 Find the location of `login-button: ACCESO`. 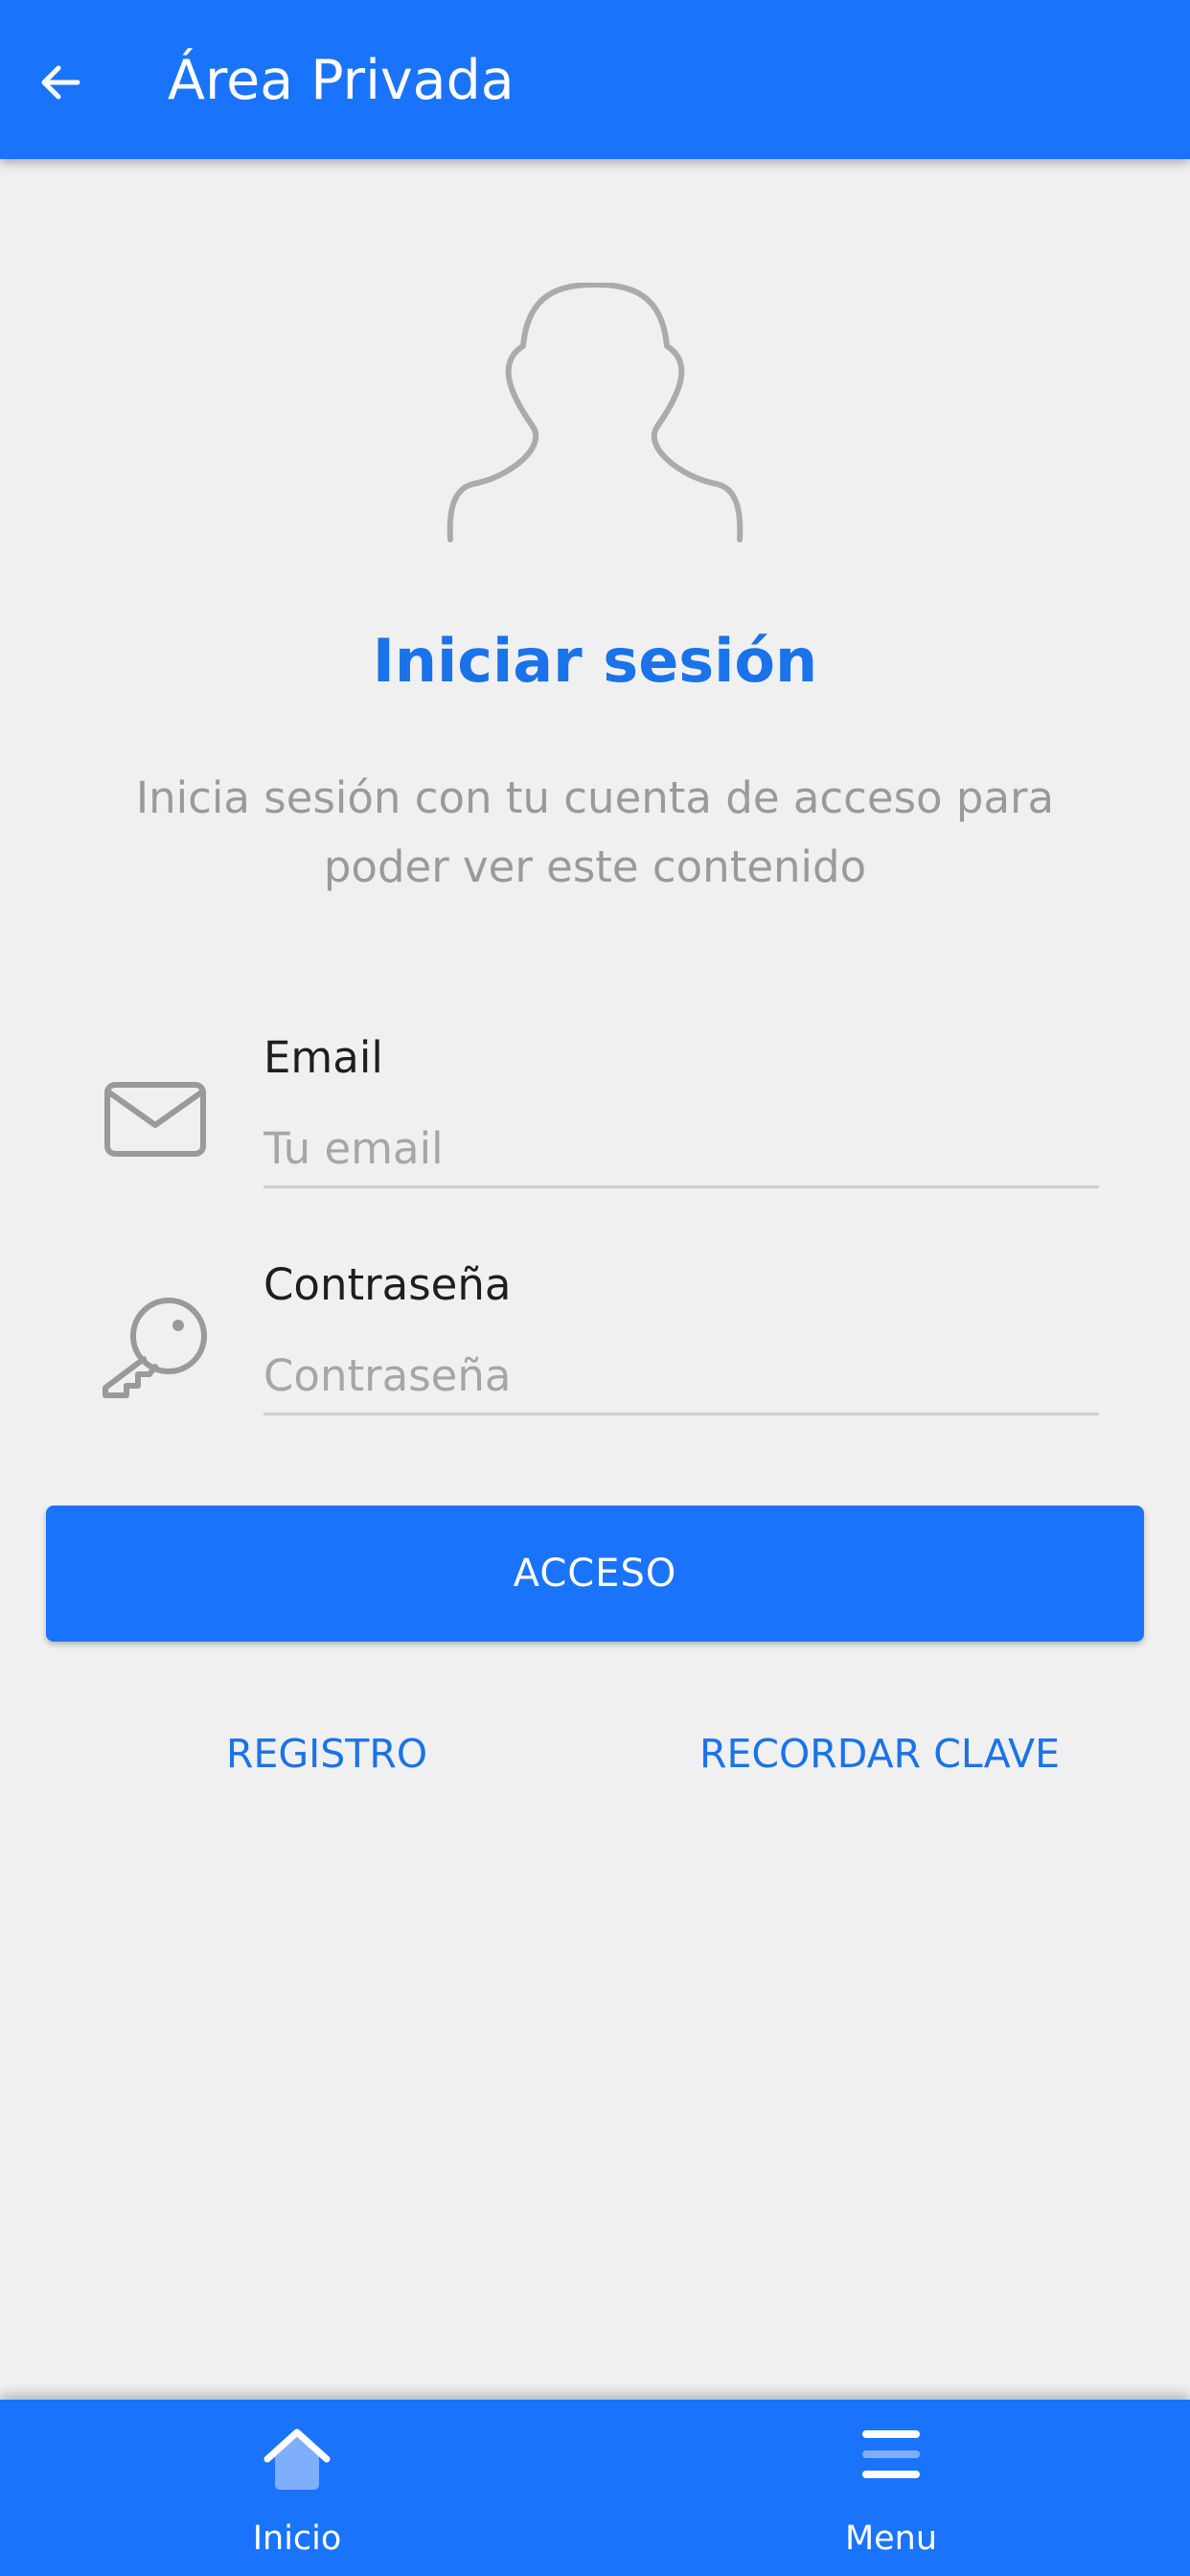

login-button: ACCESO is located at coordinates (595, 1574).